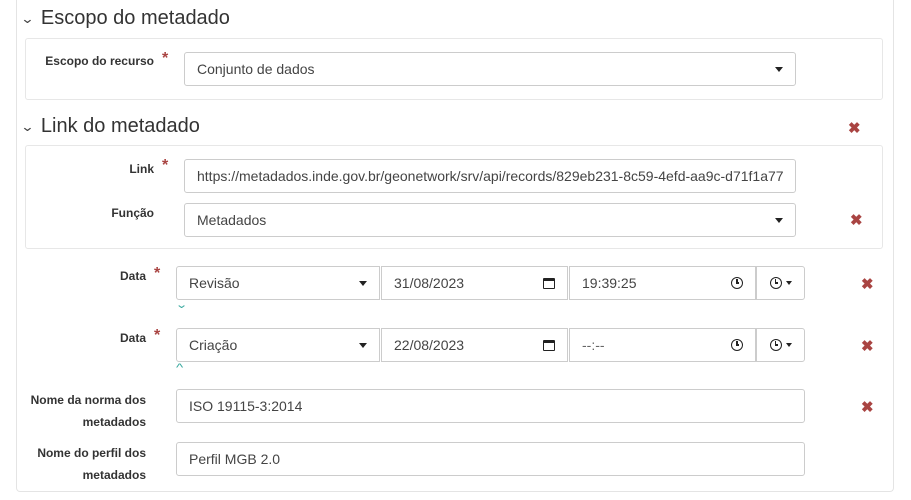 Image resolution: width=911 pixels, height=500 pixels. Describe the element at coordinates (132, 213) in the screenshot. I see `funcao-label: Função` at that location.